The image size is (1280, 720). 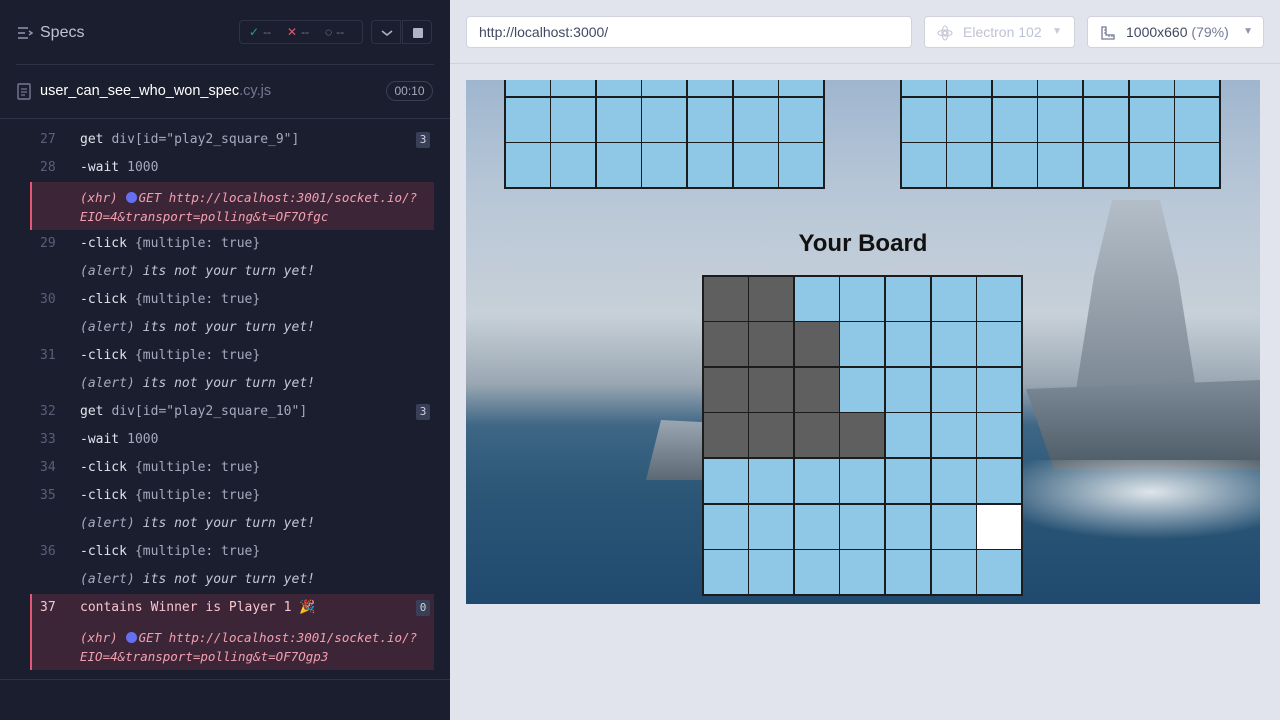 What do you see at coordinates (232, 356) in the screenshot?
I see `command-log-entry: 31 -click {multiple: true}` at bounding box center [232, 356].